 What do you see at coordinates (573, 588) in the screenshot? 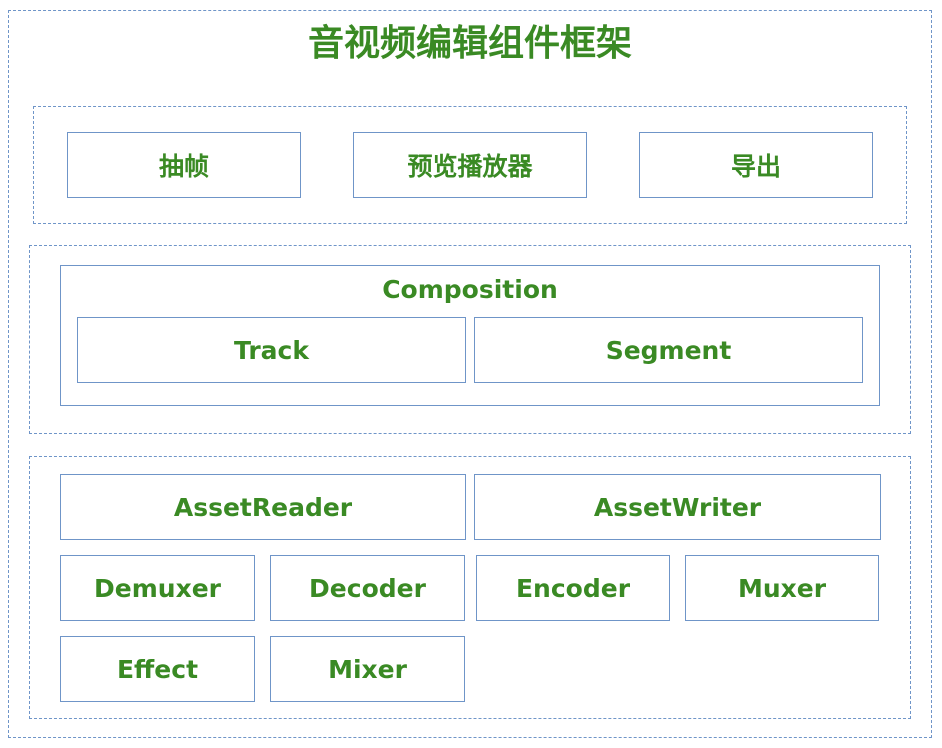
I see `encoder-box: Encoder` at bounding box center [573, 588].